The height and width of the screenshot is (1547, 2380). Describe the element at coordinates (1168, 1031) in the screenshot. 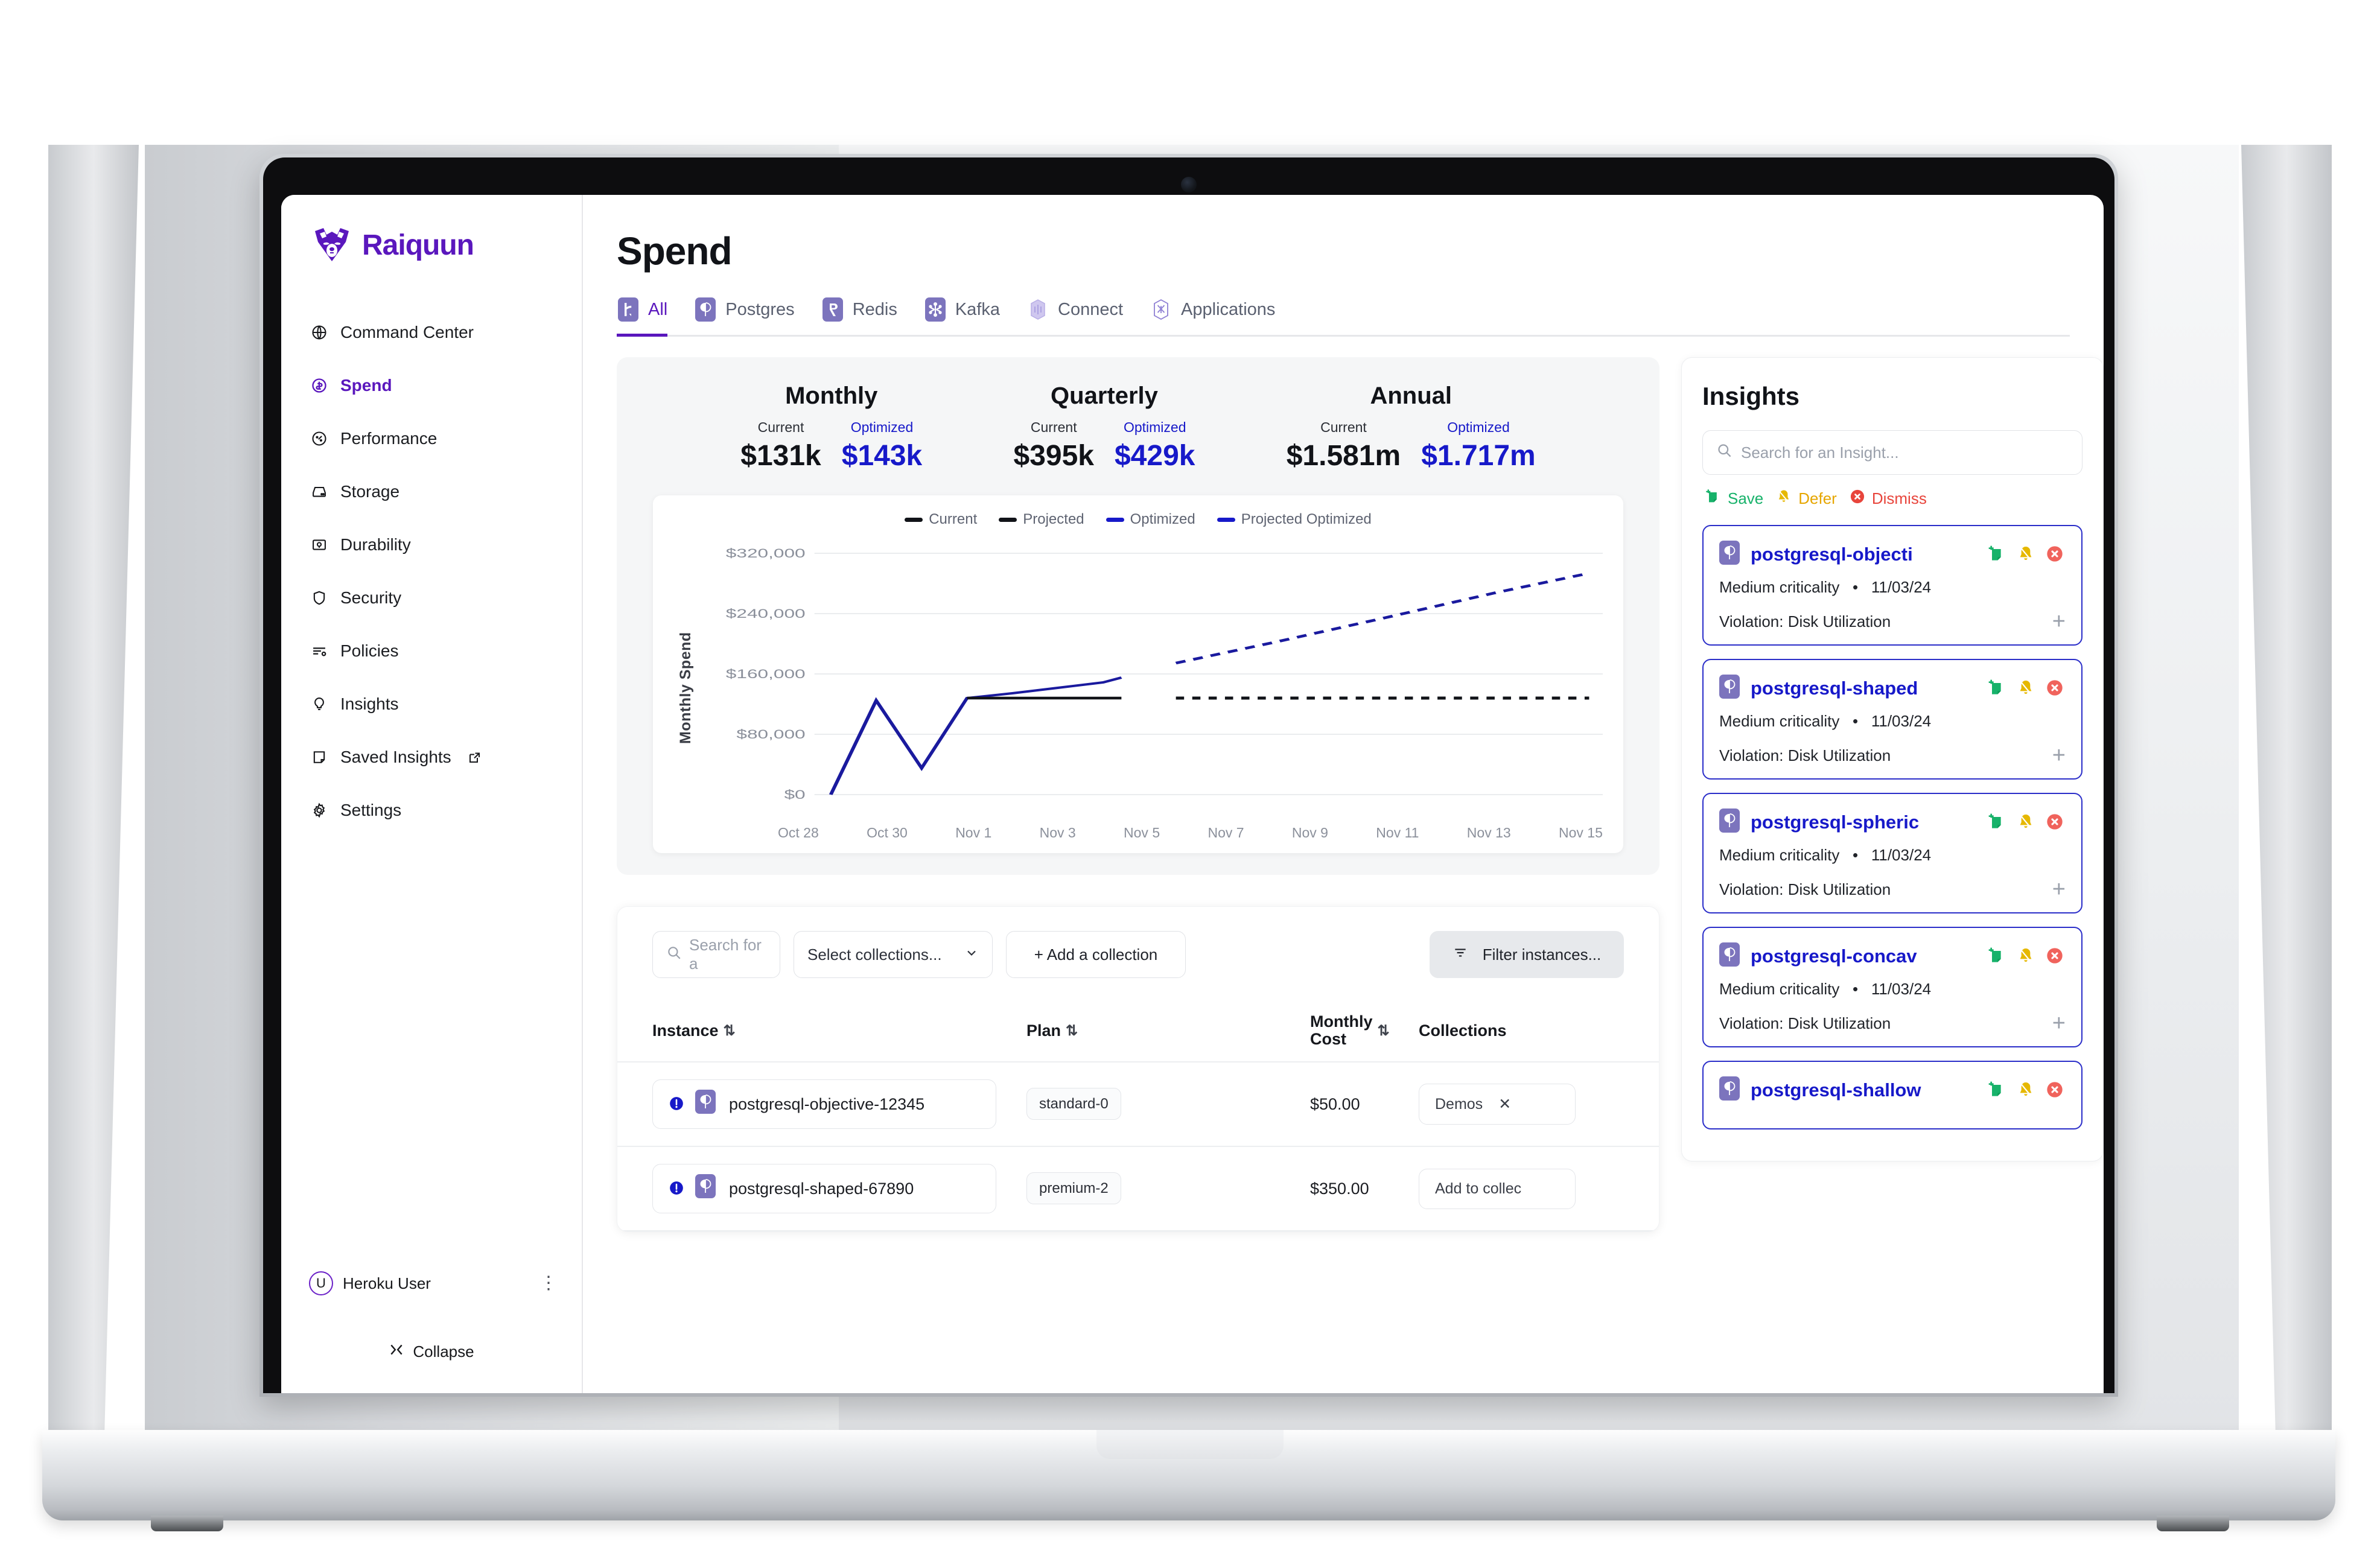

I see `column-header-plan: Plan ⇅` at that location.